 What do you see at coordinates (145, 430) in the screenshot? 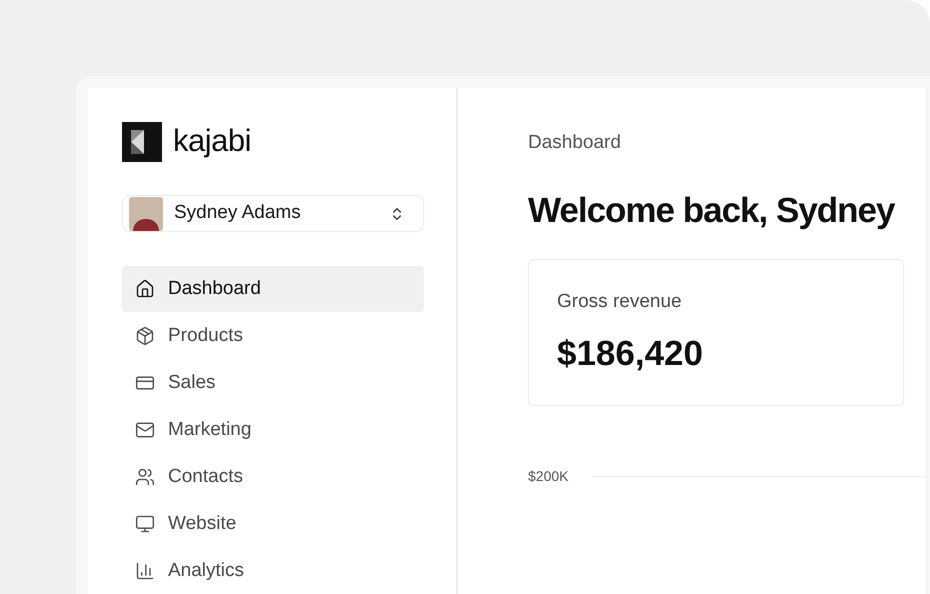
I see `envelope-icon` at bounding box center [145, 430].